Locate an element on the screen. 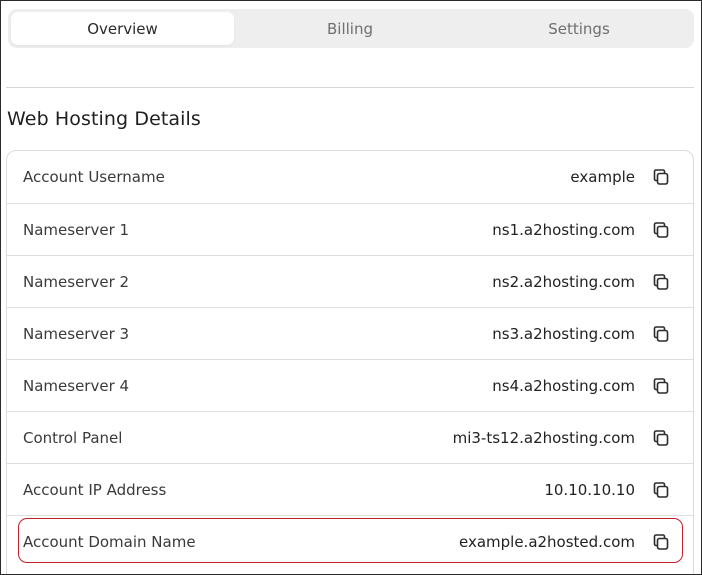 The width and height of the screenshot is (702, 575). detail-value: example.a2hosted.com is located at coordinates (546, 542).